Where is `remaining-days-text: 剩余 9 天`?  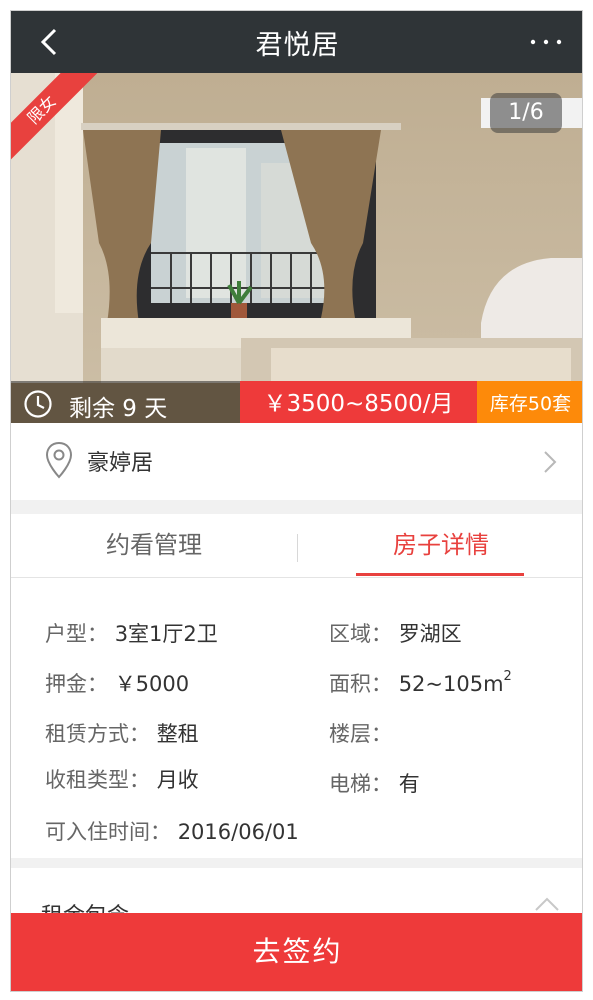 remaining-days-text: 剩余 9 天 is located at coordinates (118, 409).